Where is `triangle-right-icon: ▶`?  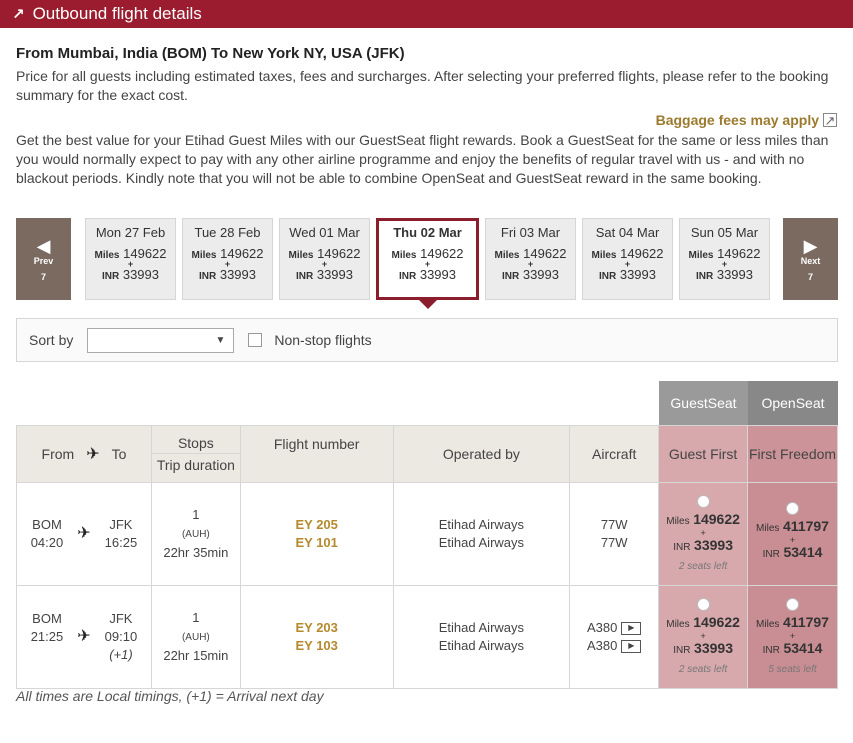 triangle-right-icon: ▶ is located at coordinates (810, 246).